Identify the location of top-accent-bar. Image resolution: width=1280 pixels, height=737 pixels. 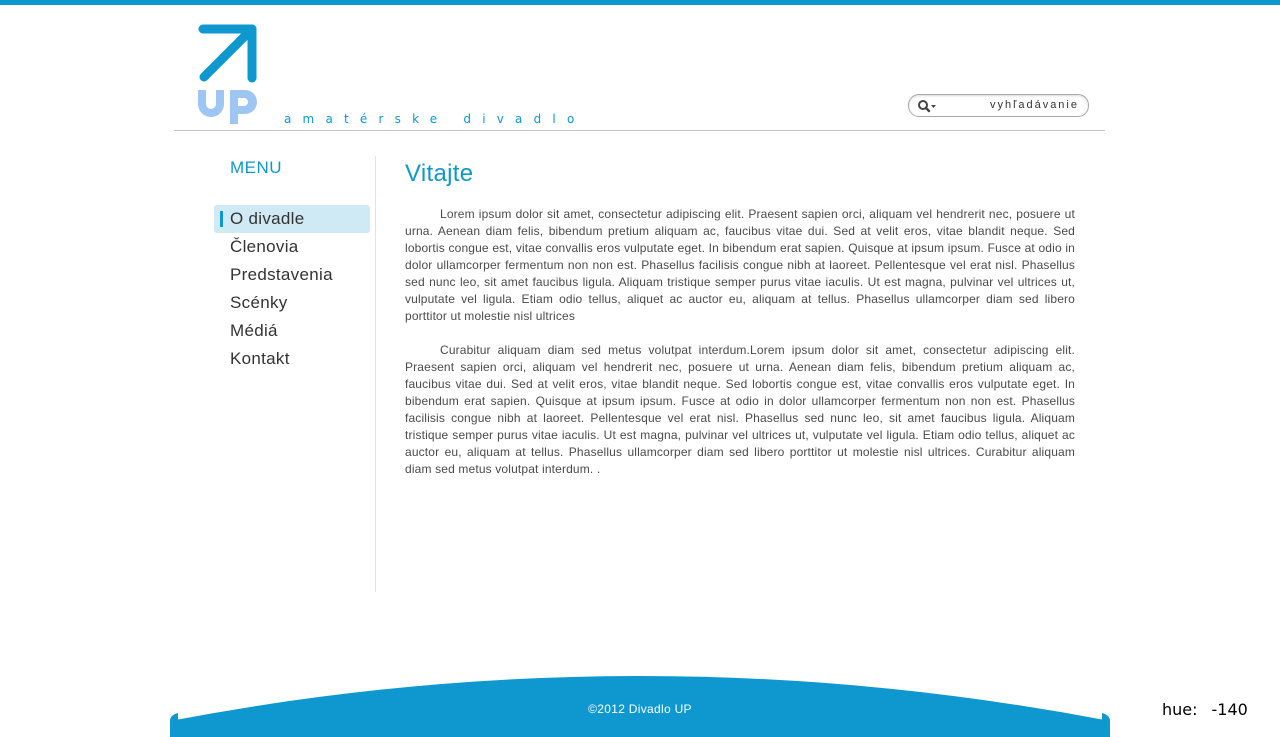
(640, 2).